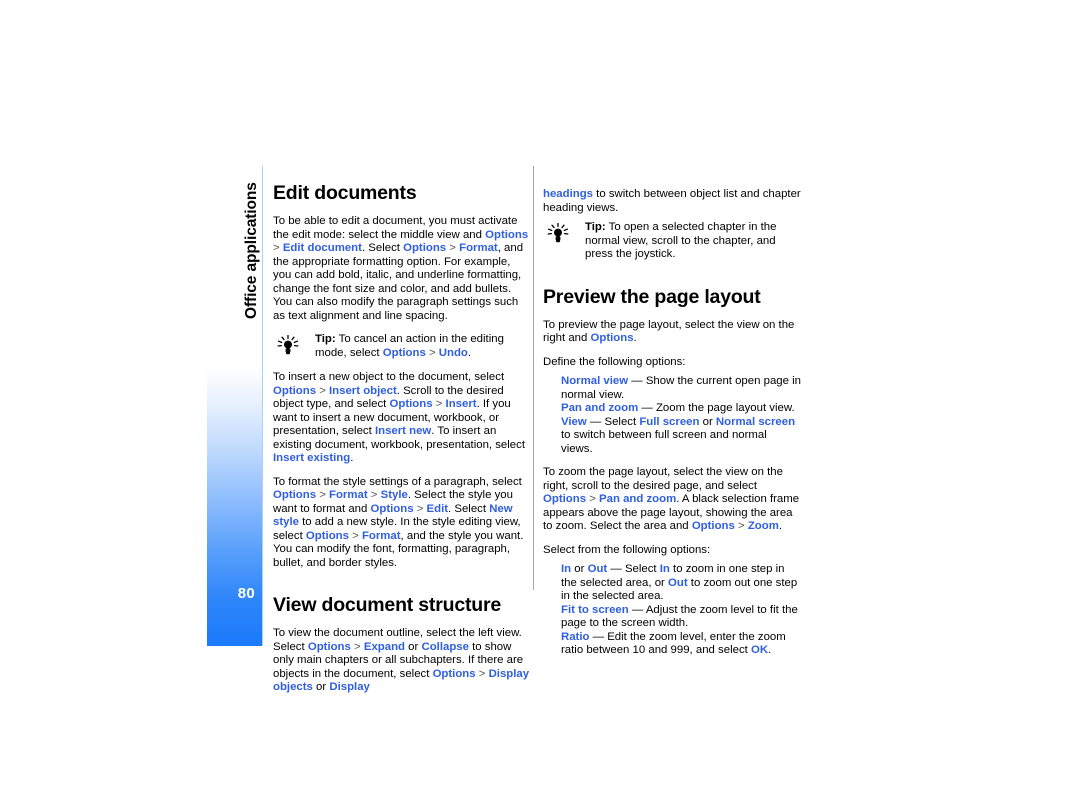  I want to click on menu-reference: Display objects, so click(401, 680).